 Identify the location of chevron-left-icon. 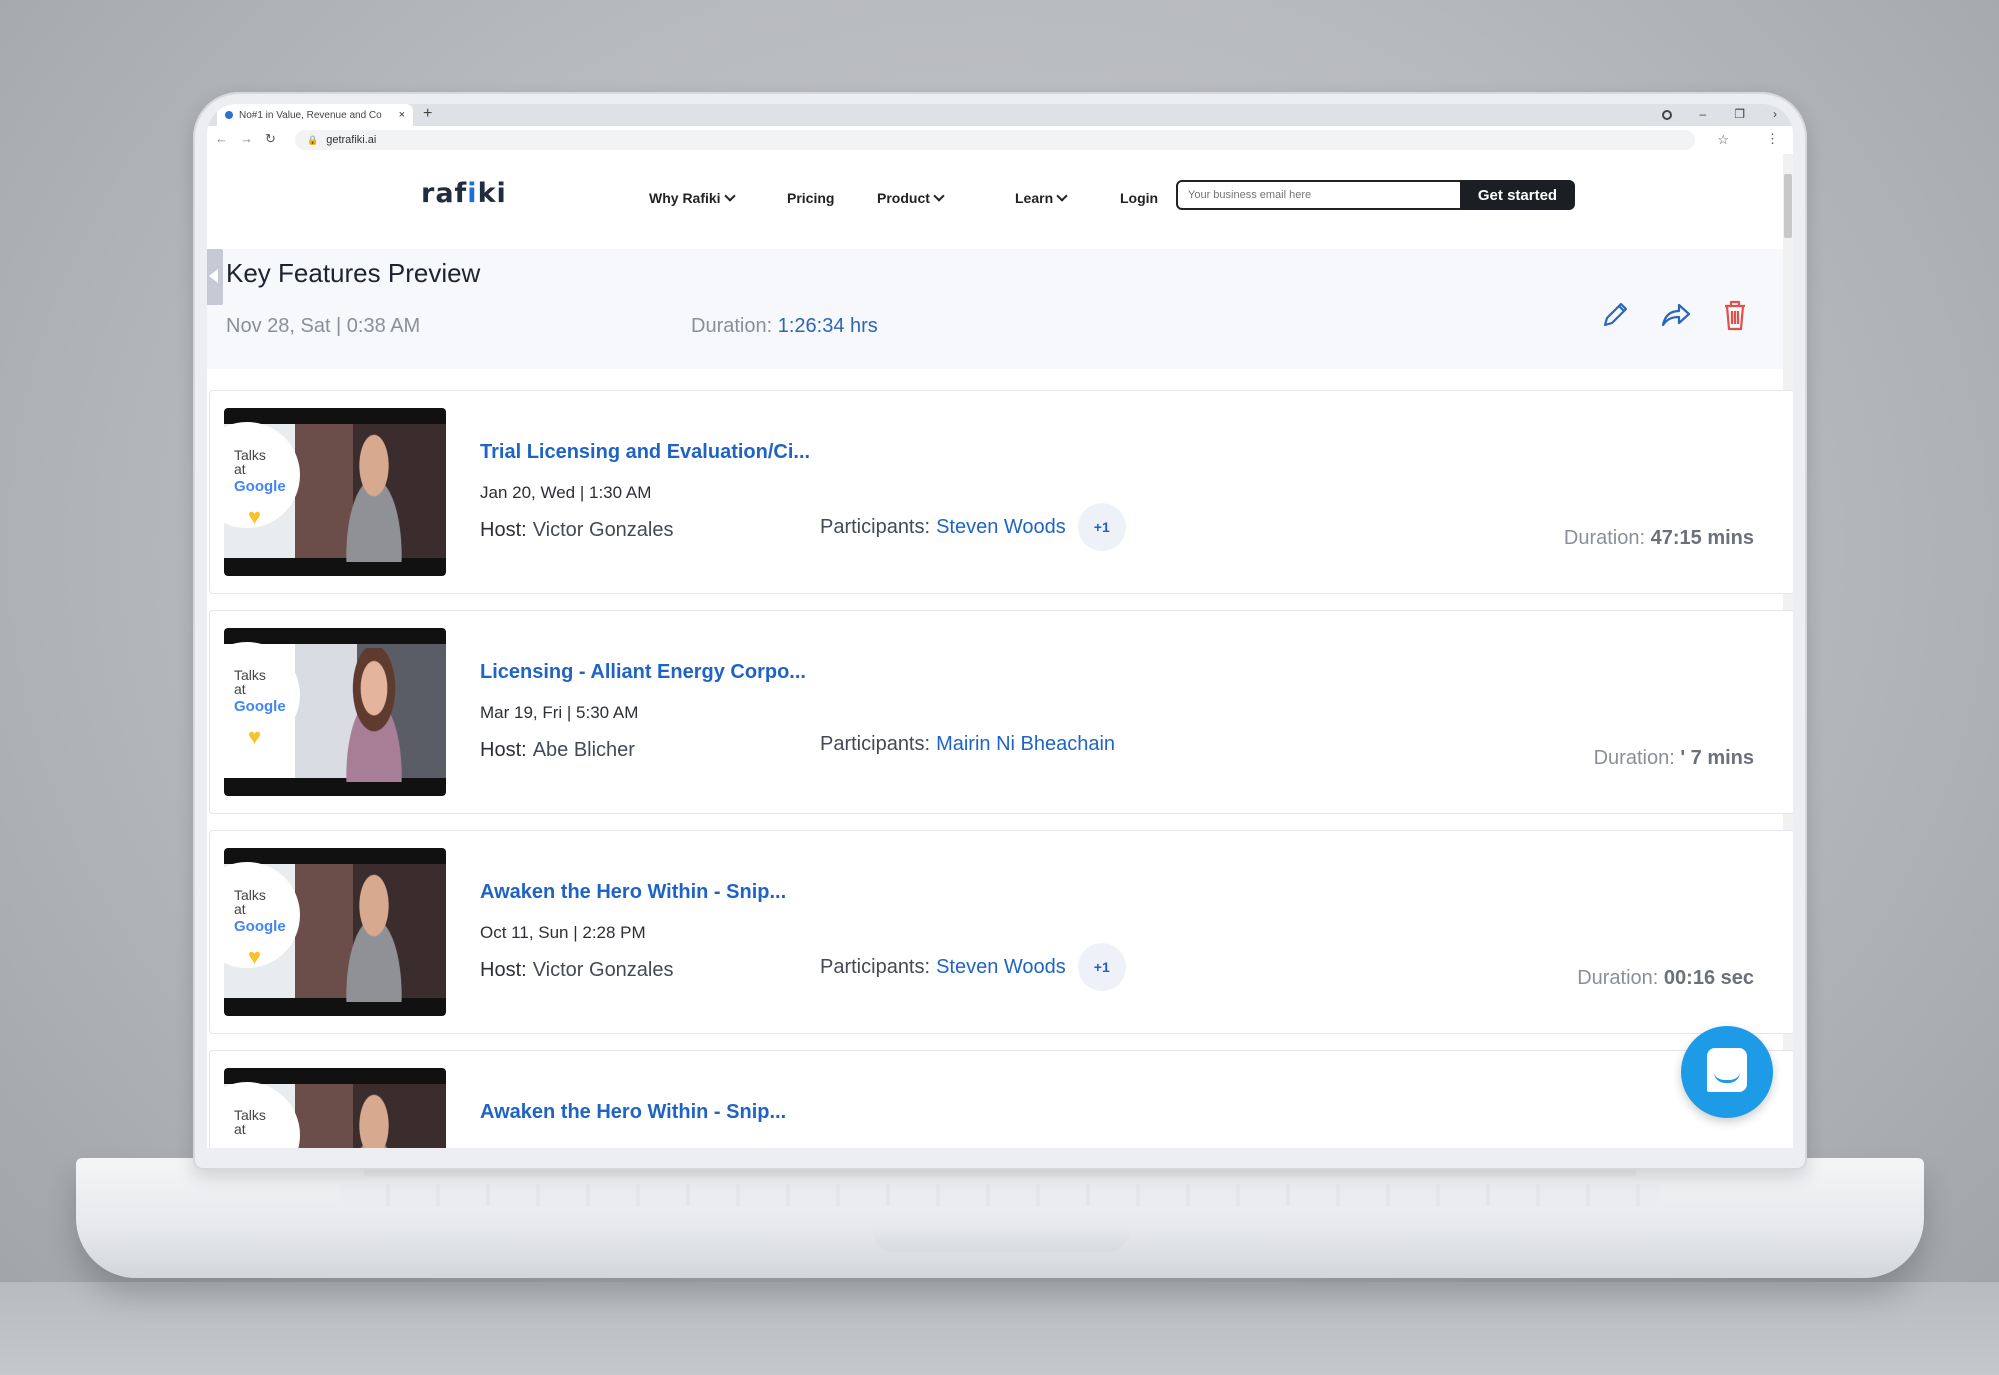
(213, 276).